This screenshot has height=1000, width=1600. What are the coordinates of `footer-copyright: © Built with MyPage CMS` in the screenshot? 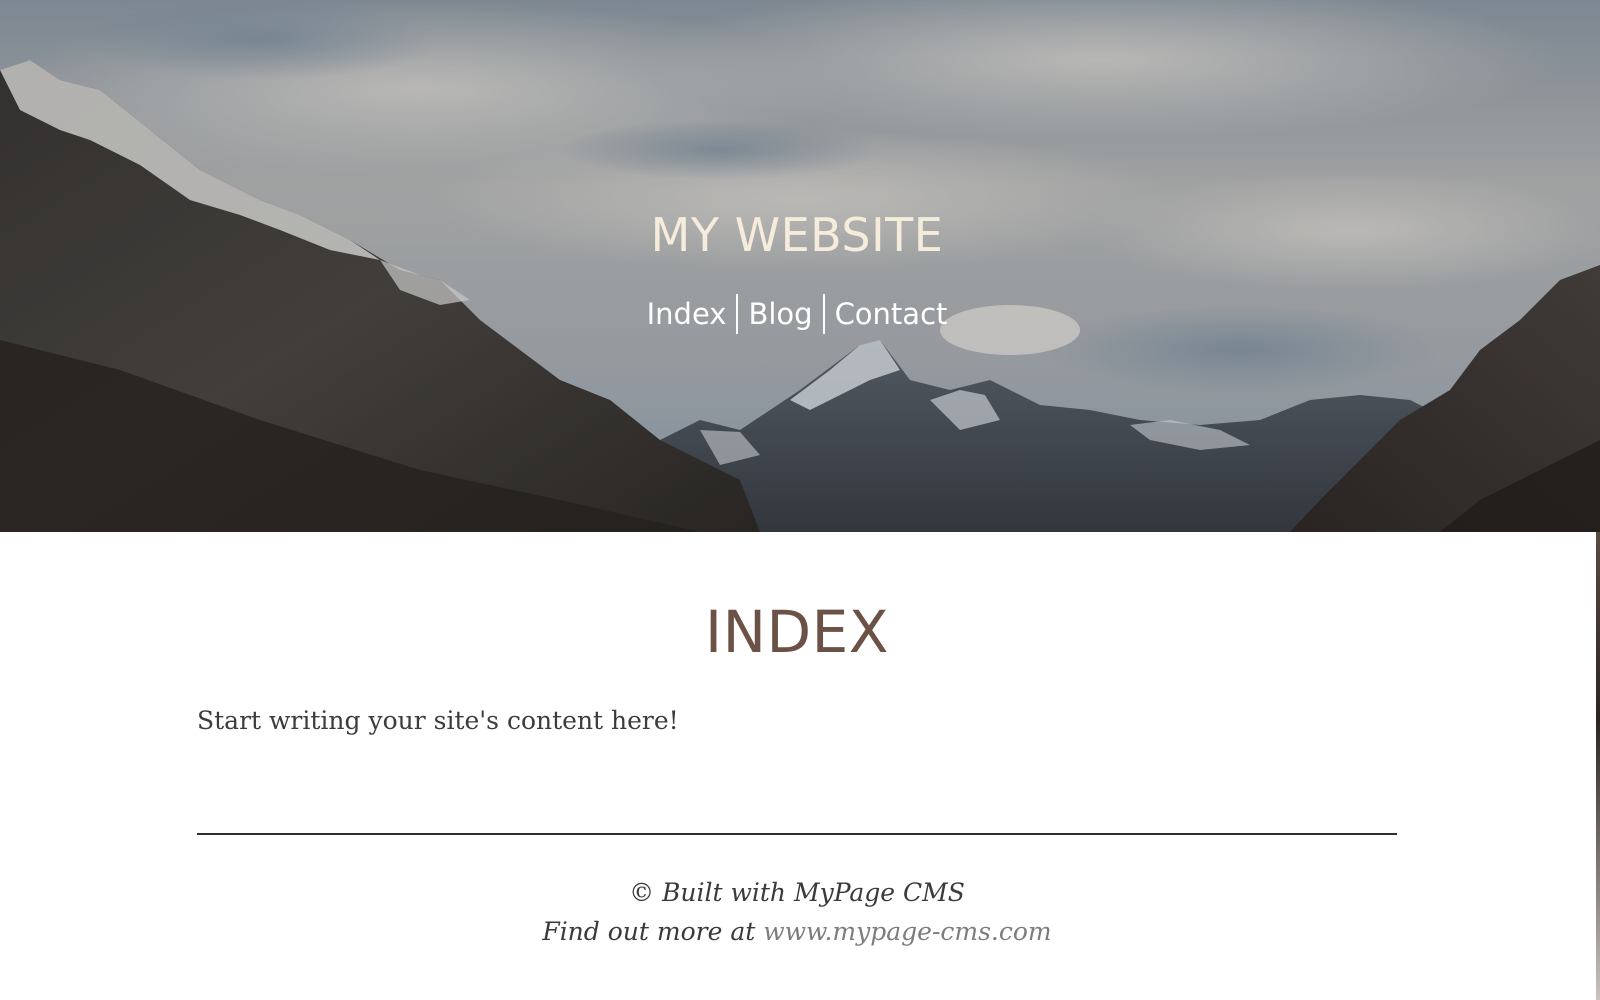 It's located at (797, 892).